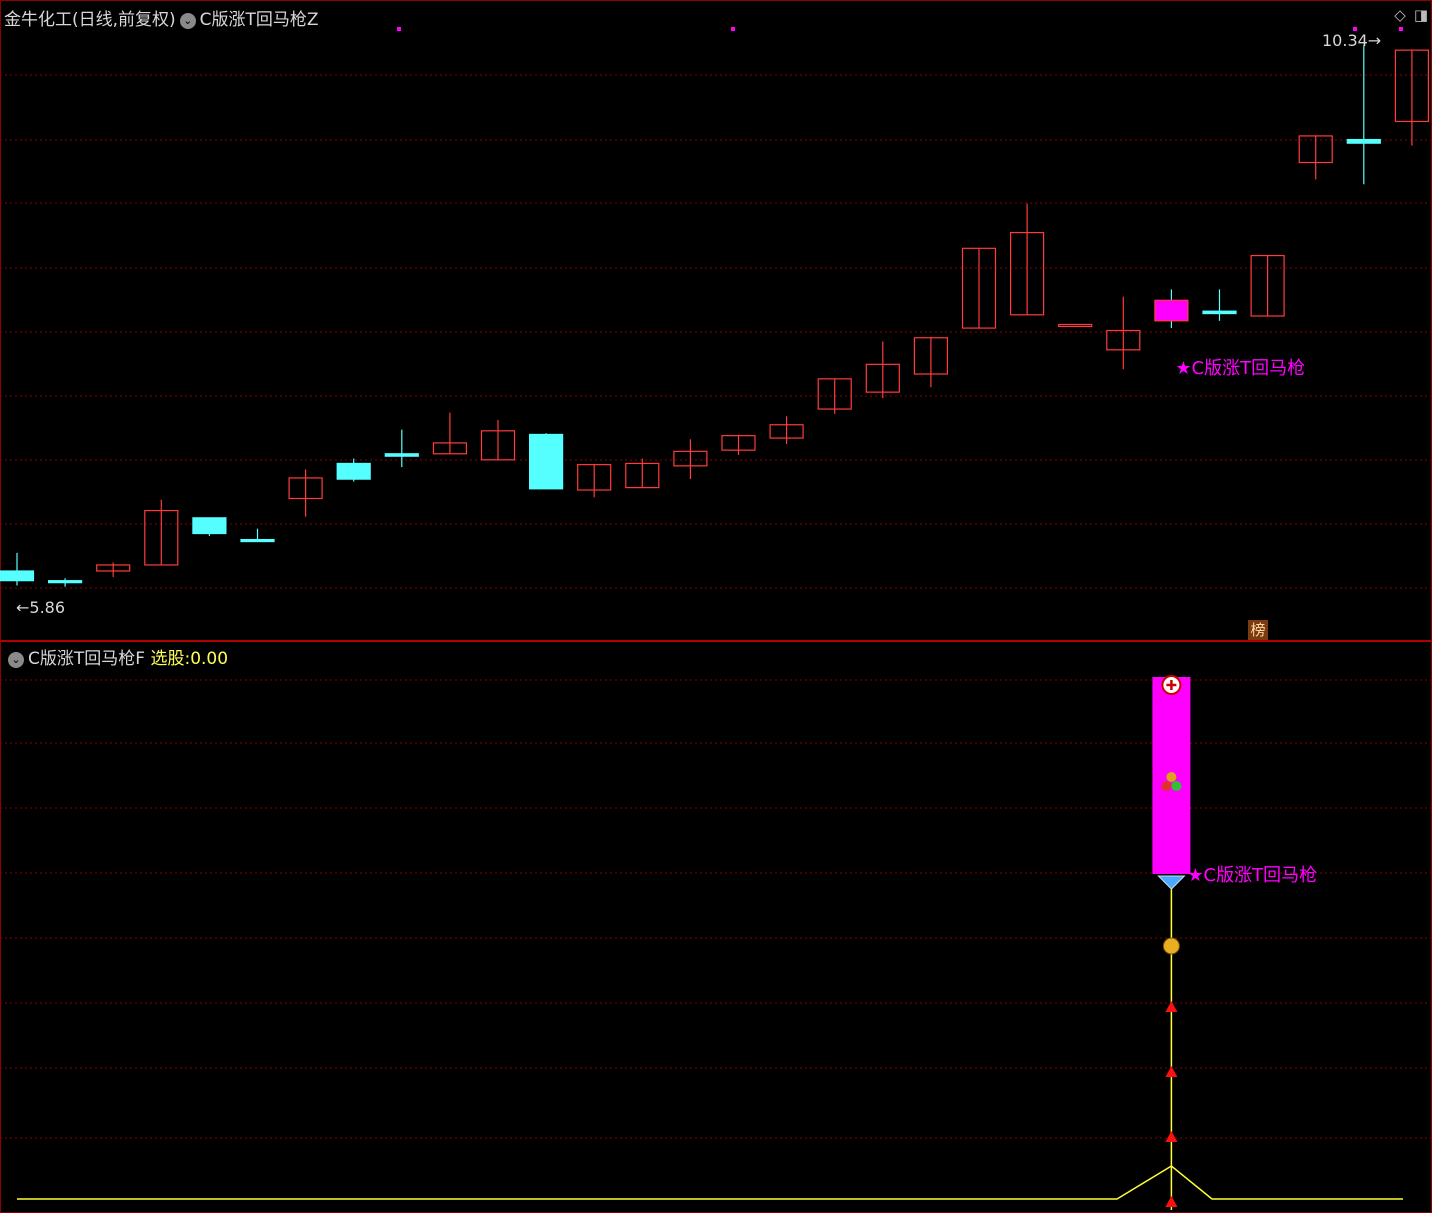 This screenshot has width=1432, height=1213. Describe the element at coordinates (86, 659) in the screenshot. I see `sub-indicator-name: C版涨T回马枪F` at that location.